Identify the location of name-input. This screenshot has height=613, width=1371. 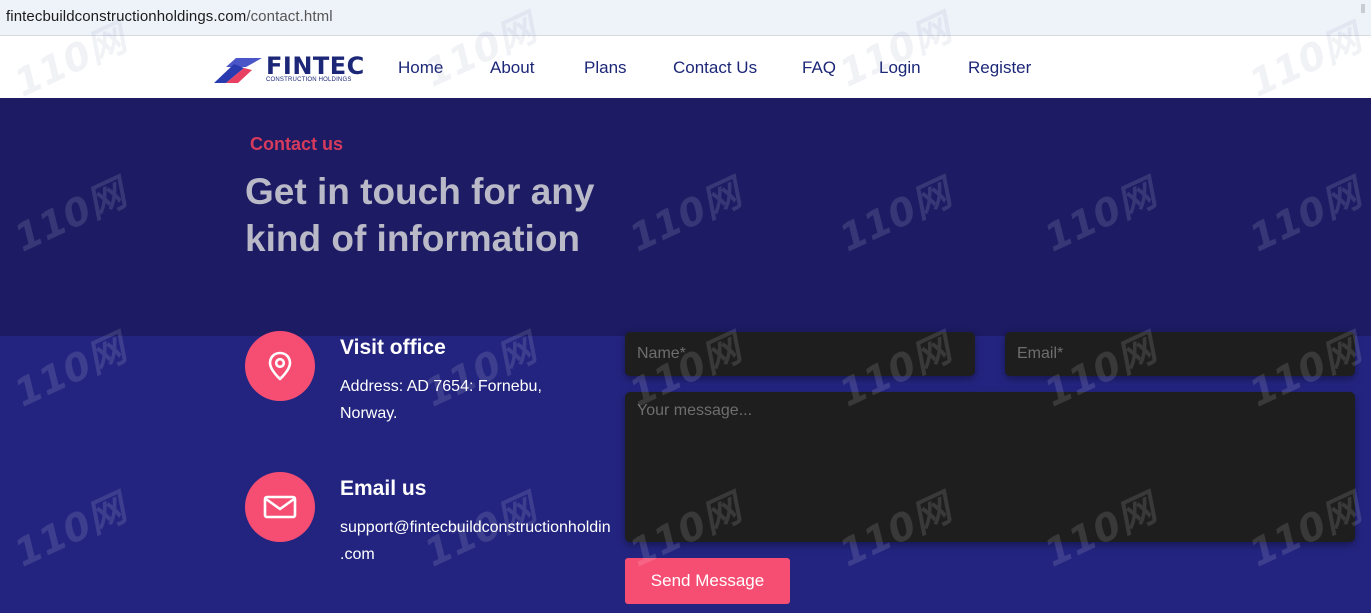
(800, 354).